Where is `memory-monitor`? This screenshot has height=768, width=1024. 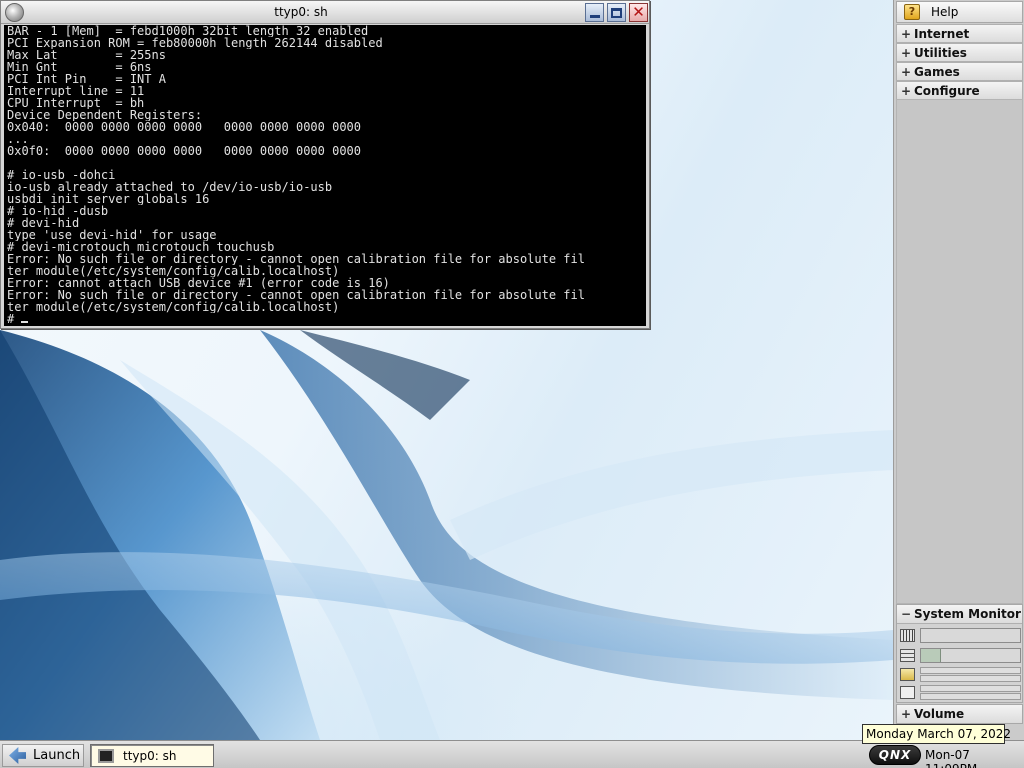 memory-monitor is located at coordinates (960, 656).